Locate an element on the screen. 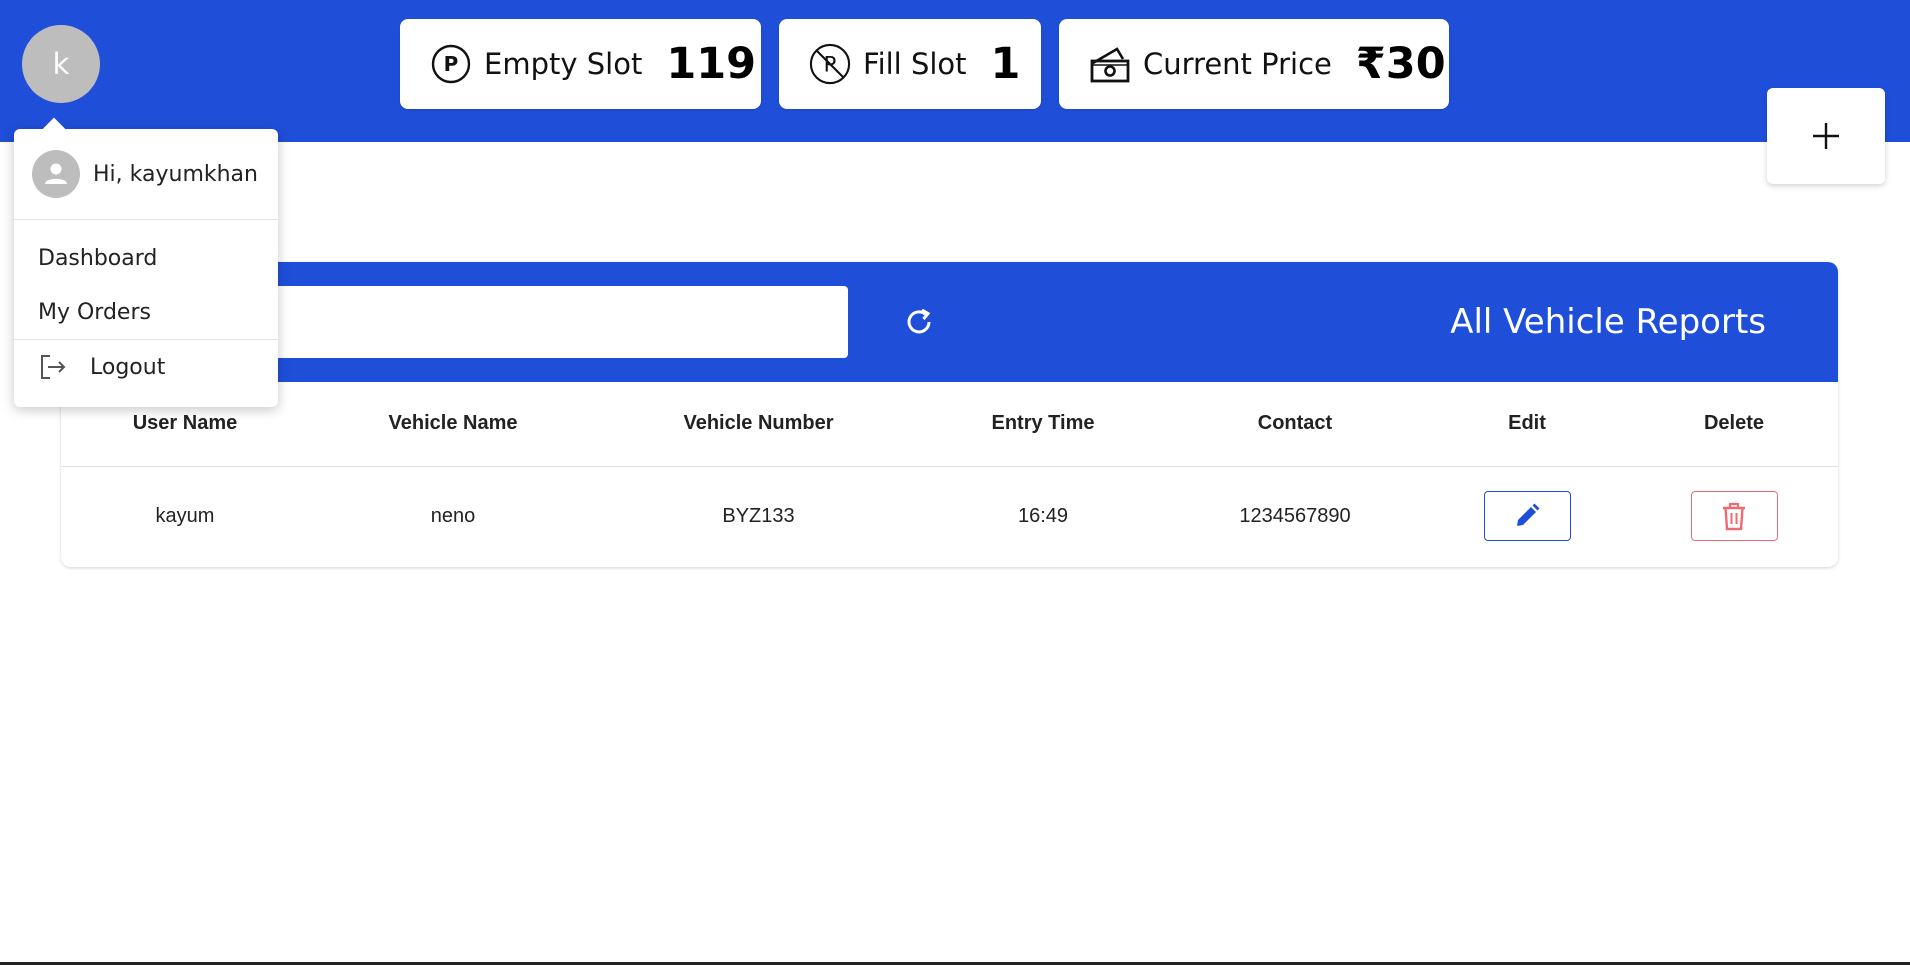 The width and height of the screenshot is (1910, 965). table-row: kayum neno BYZ133 16:49 1234567890 is located at coordinates (949, 516).